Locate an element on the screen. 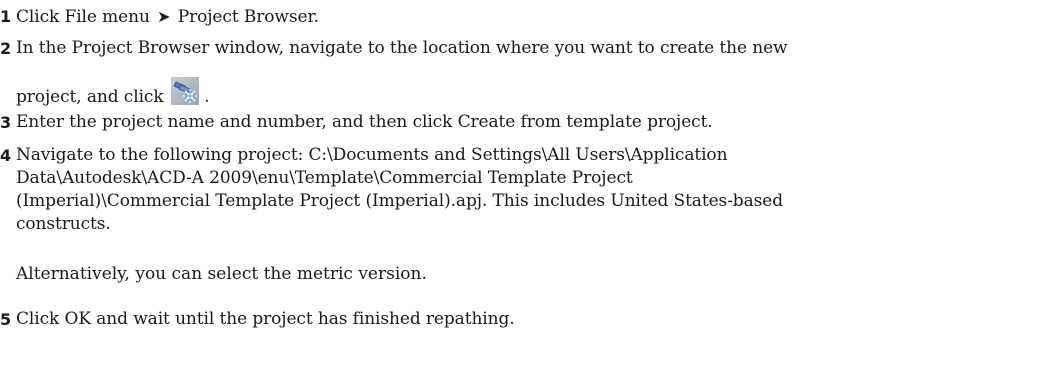 The image size is (1051, 390). step-number: 5 is located at coordinates (6, 319).